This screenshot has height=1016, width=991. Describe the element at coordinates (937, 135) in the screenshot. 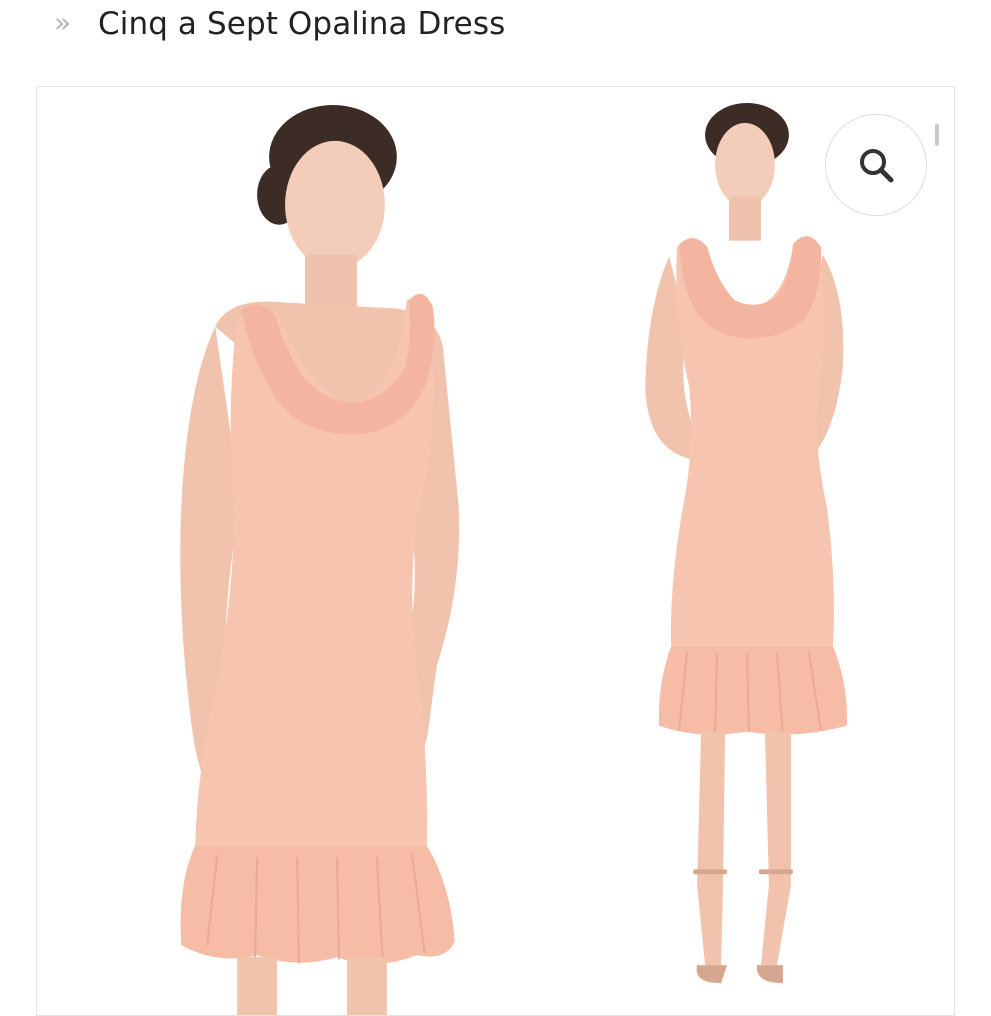

I see `scroll-indicator` at that location.